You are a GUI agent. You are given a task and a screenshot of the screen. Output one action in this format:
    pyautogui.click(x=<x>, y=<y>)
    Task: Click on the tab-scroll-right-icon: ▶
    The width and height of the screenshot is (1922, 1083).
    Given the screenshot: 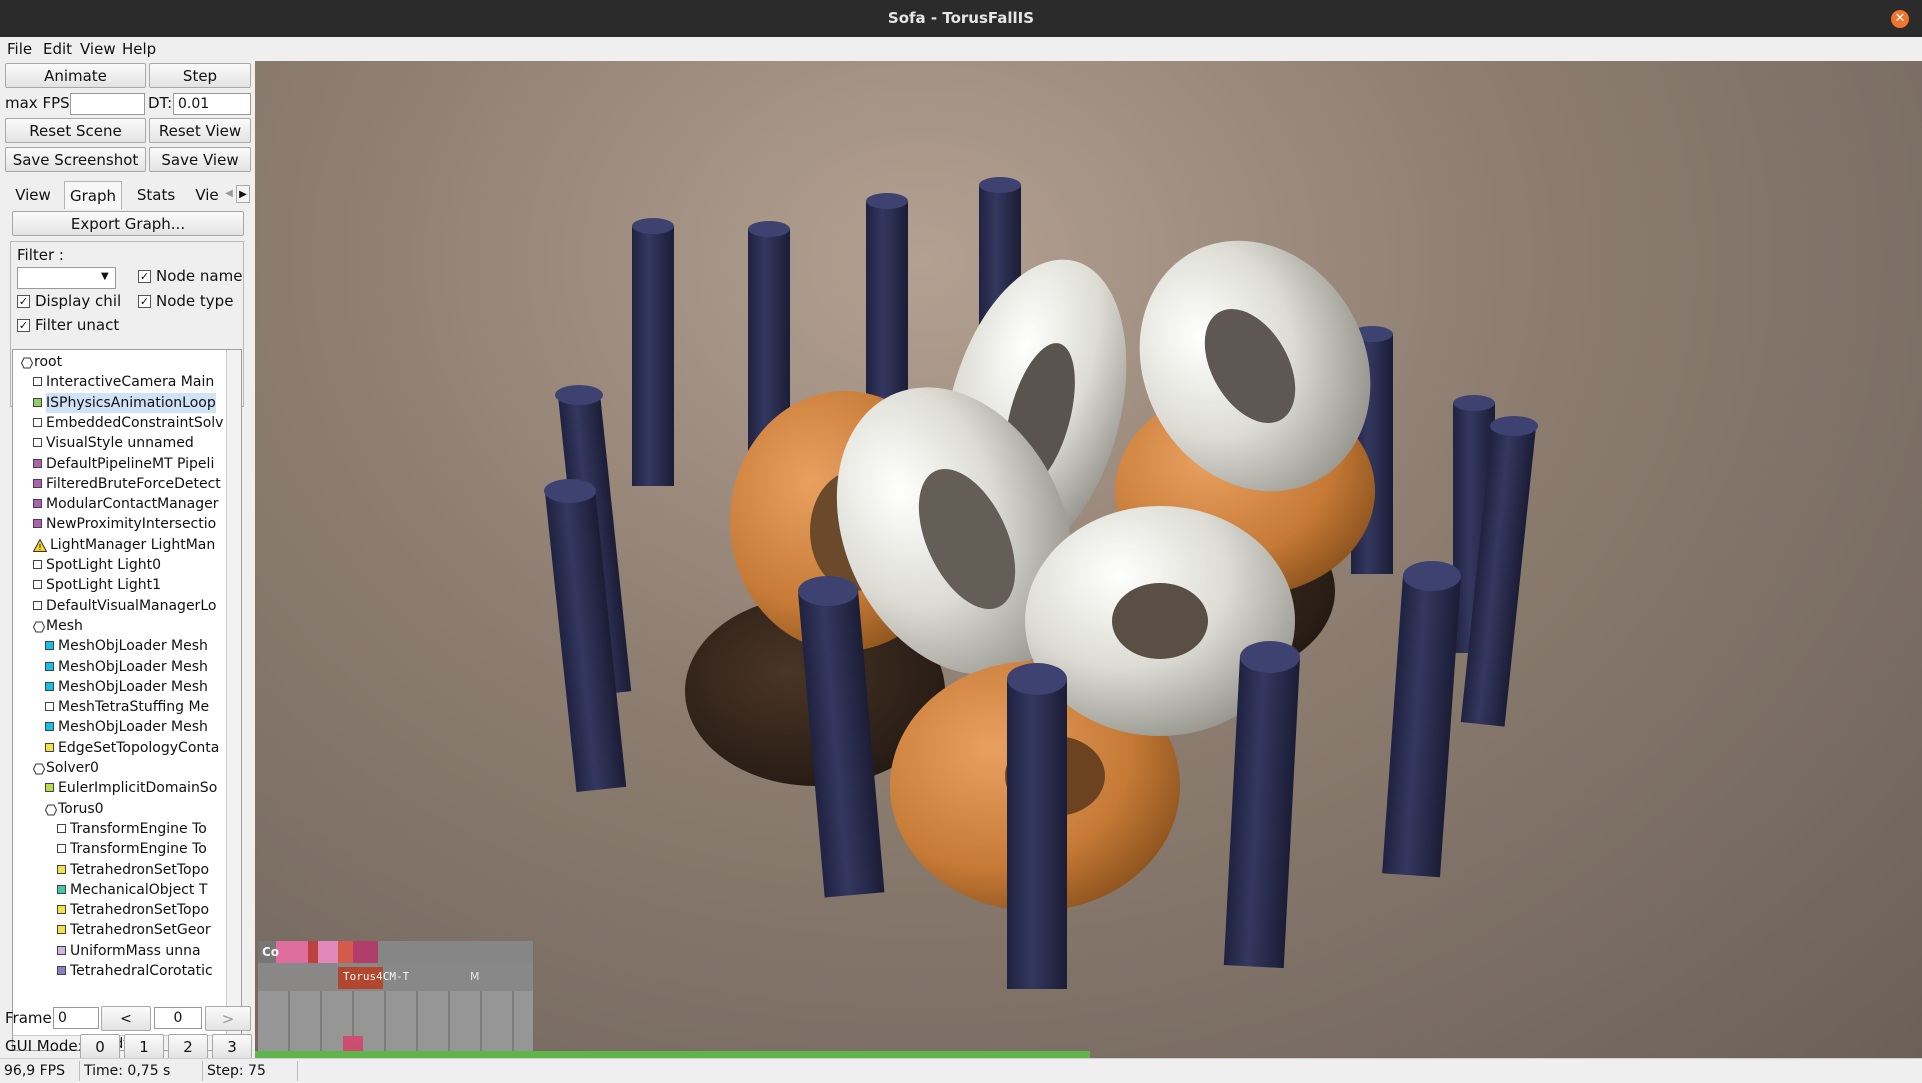 What is the action you would take?
    pyautogui.click(x=243, y=194)
    